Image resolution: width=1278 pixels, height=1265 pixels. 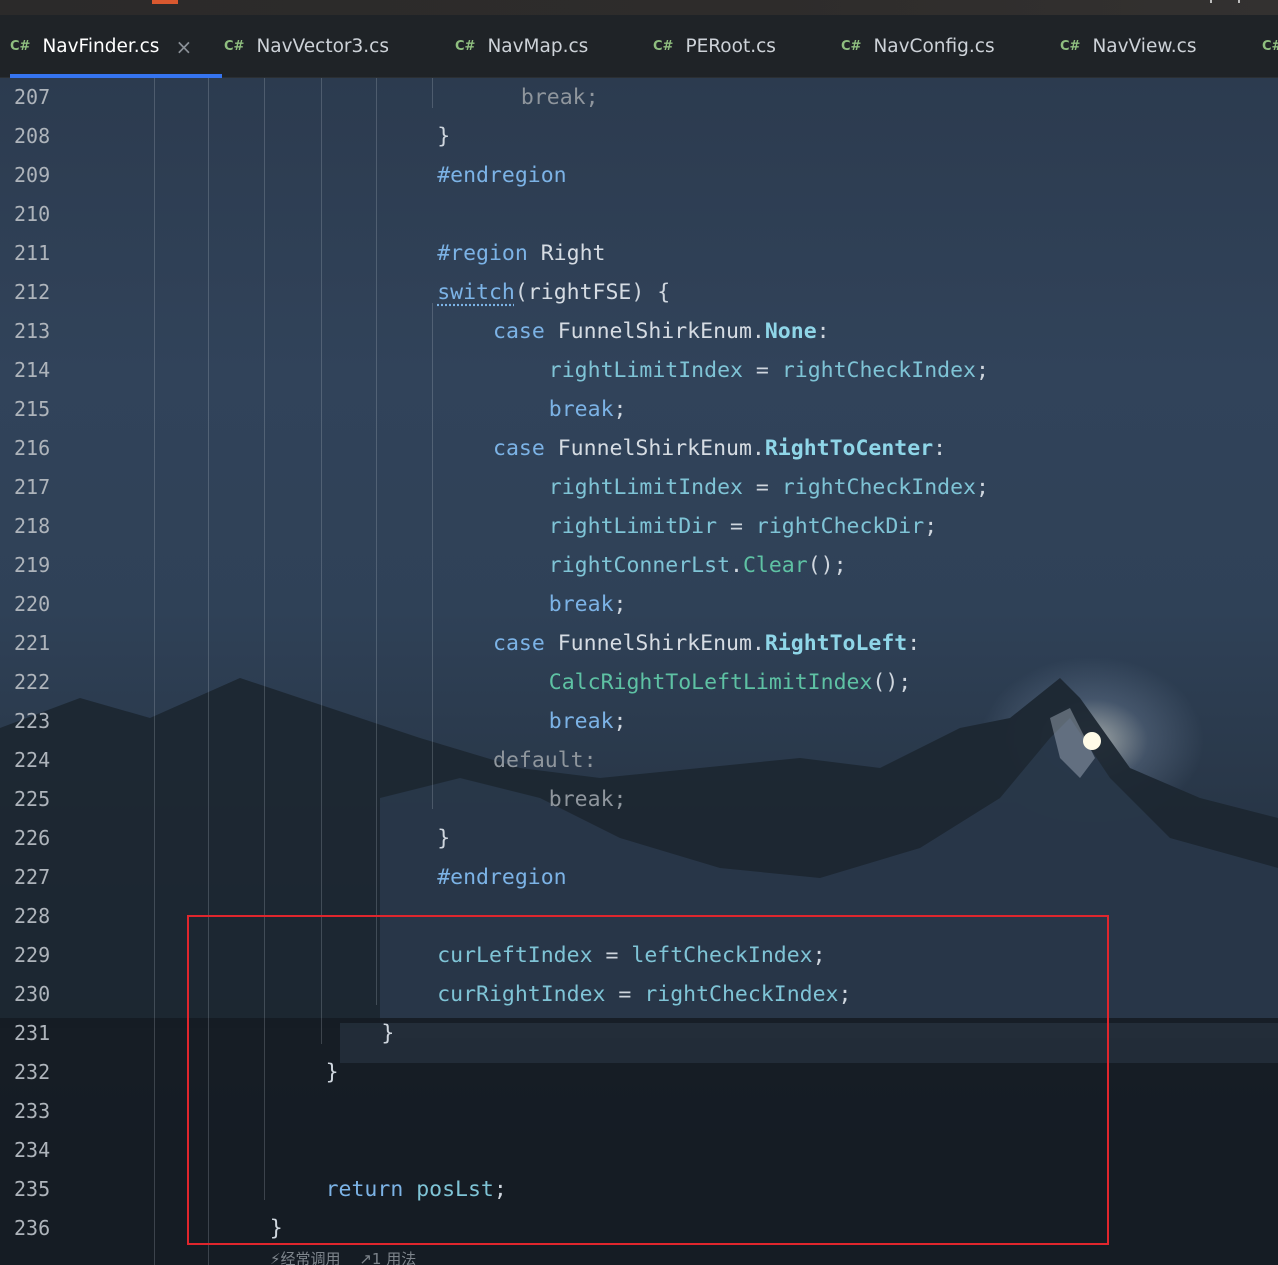 I want to click on code-line: 218 rightLimitDir = rightCheckDir;, so click(x=639, y=526).